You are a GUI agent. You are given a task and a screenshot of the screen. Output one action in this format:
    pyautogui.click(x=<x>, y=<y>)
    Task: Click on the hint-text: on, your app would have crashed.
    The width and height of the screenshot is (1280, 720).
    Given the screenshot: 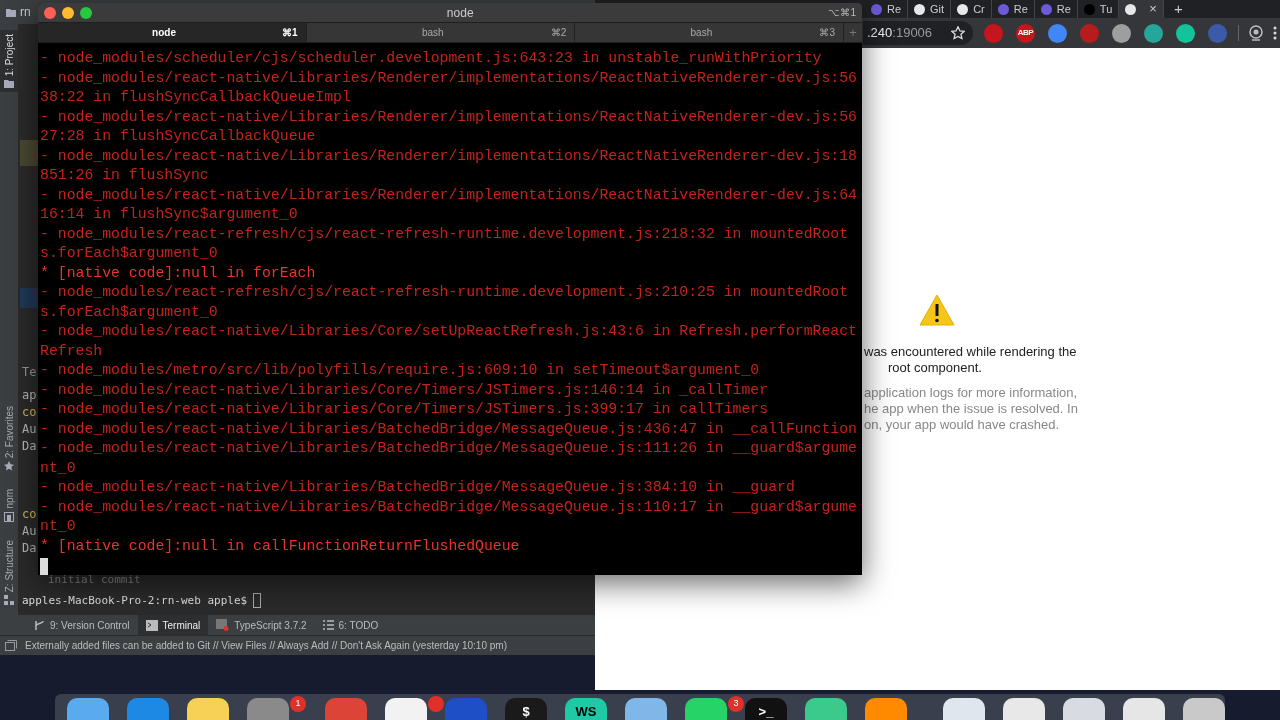 What is the action you would take?
    pyautogui.click(x=962, y=425)
    